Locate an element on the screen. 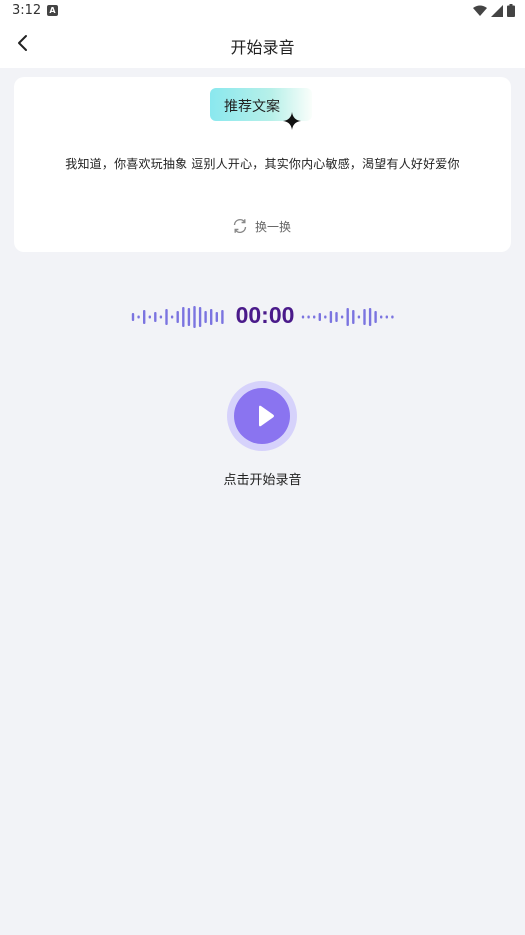  status-bar: 3:12 A is located at coordinates (262, 11).